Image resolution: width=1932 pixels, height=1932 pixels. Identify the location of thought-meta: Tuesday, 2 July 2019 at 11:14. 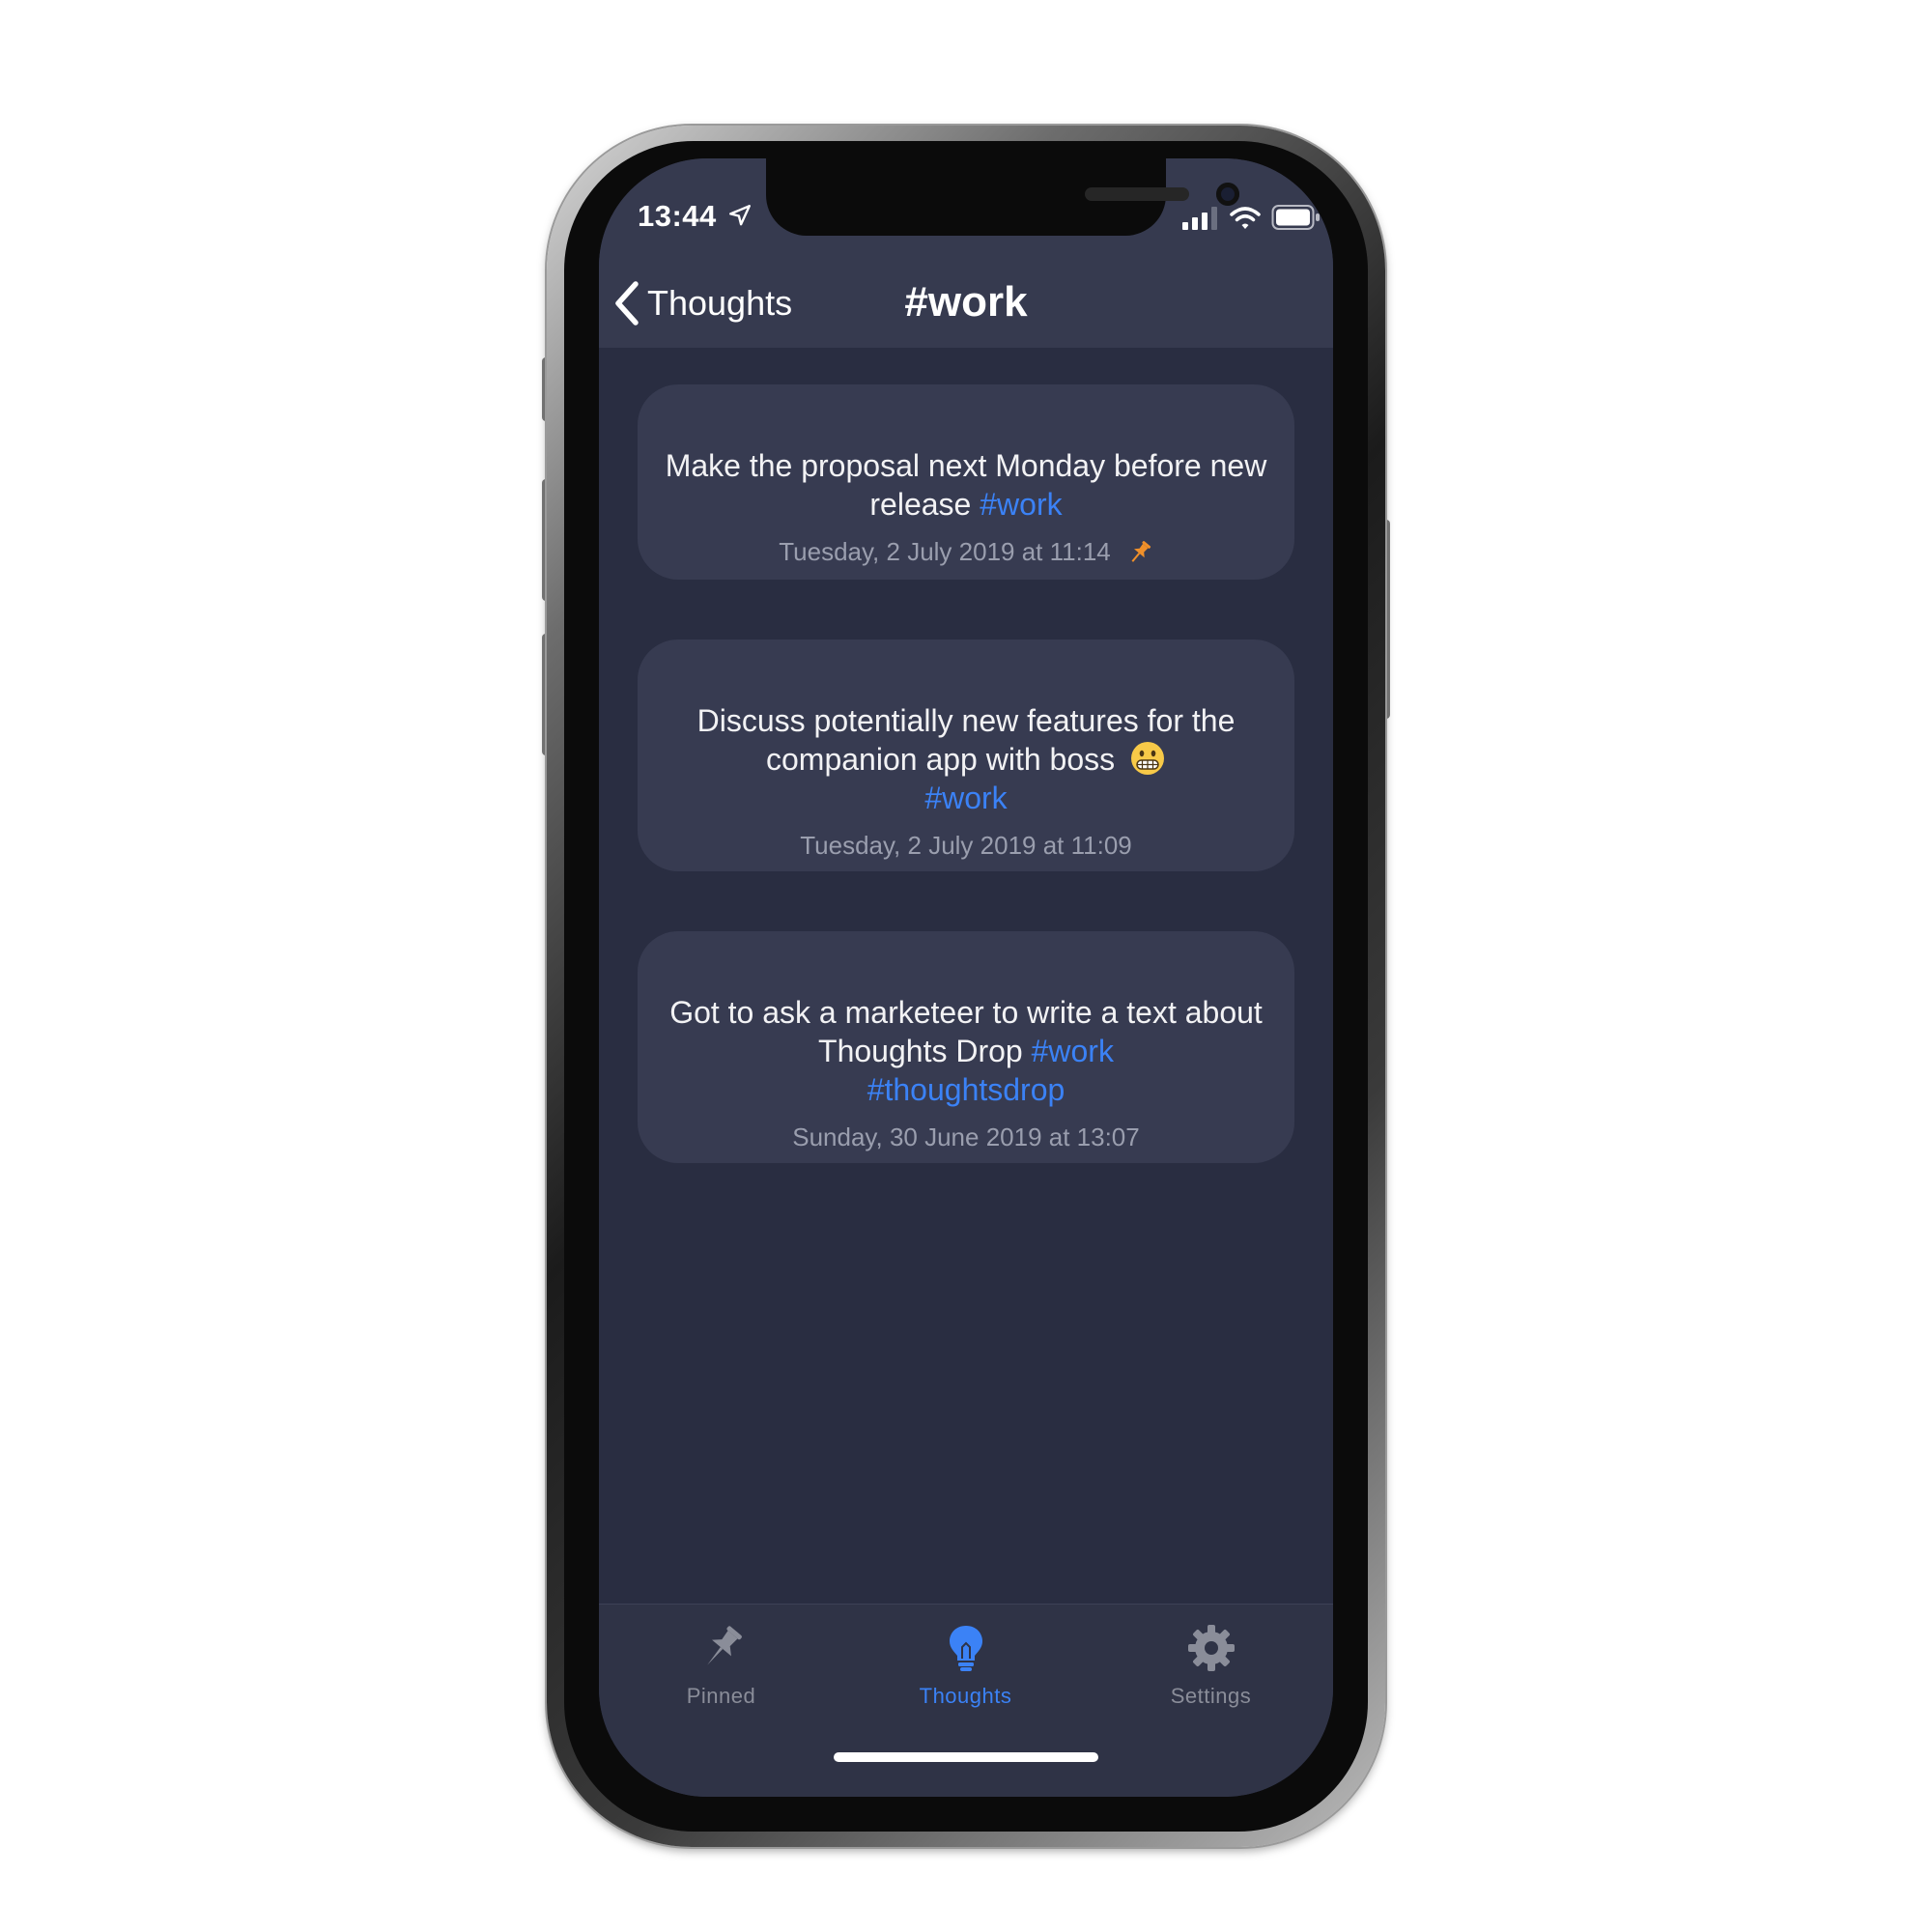
(966, 552).